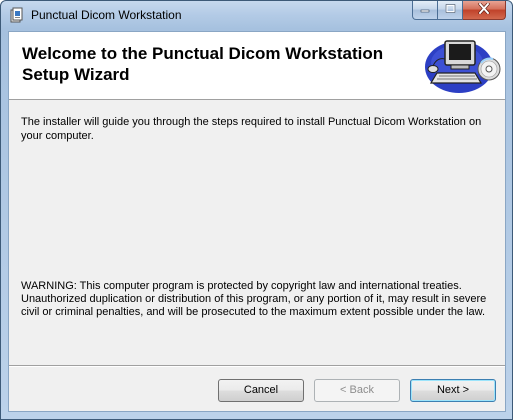 The width and height of the screenshot is (513, 420). I want to click on close-icon, so click(484, 10).